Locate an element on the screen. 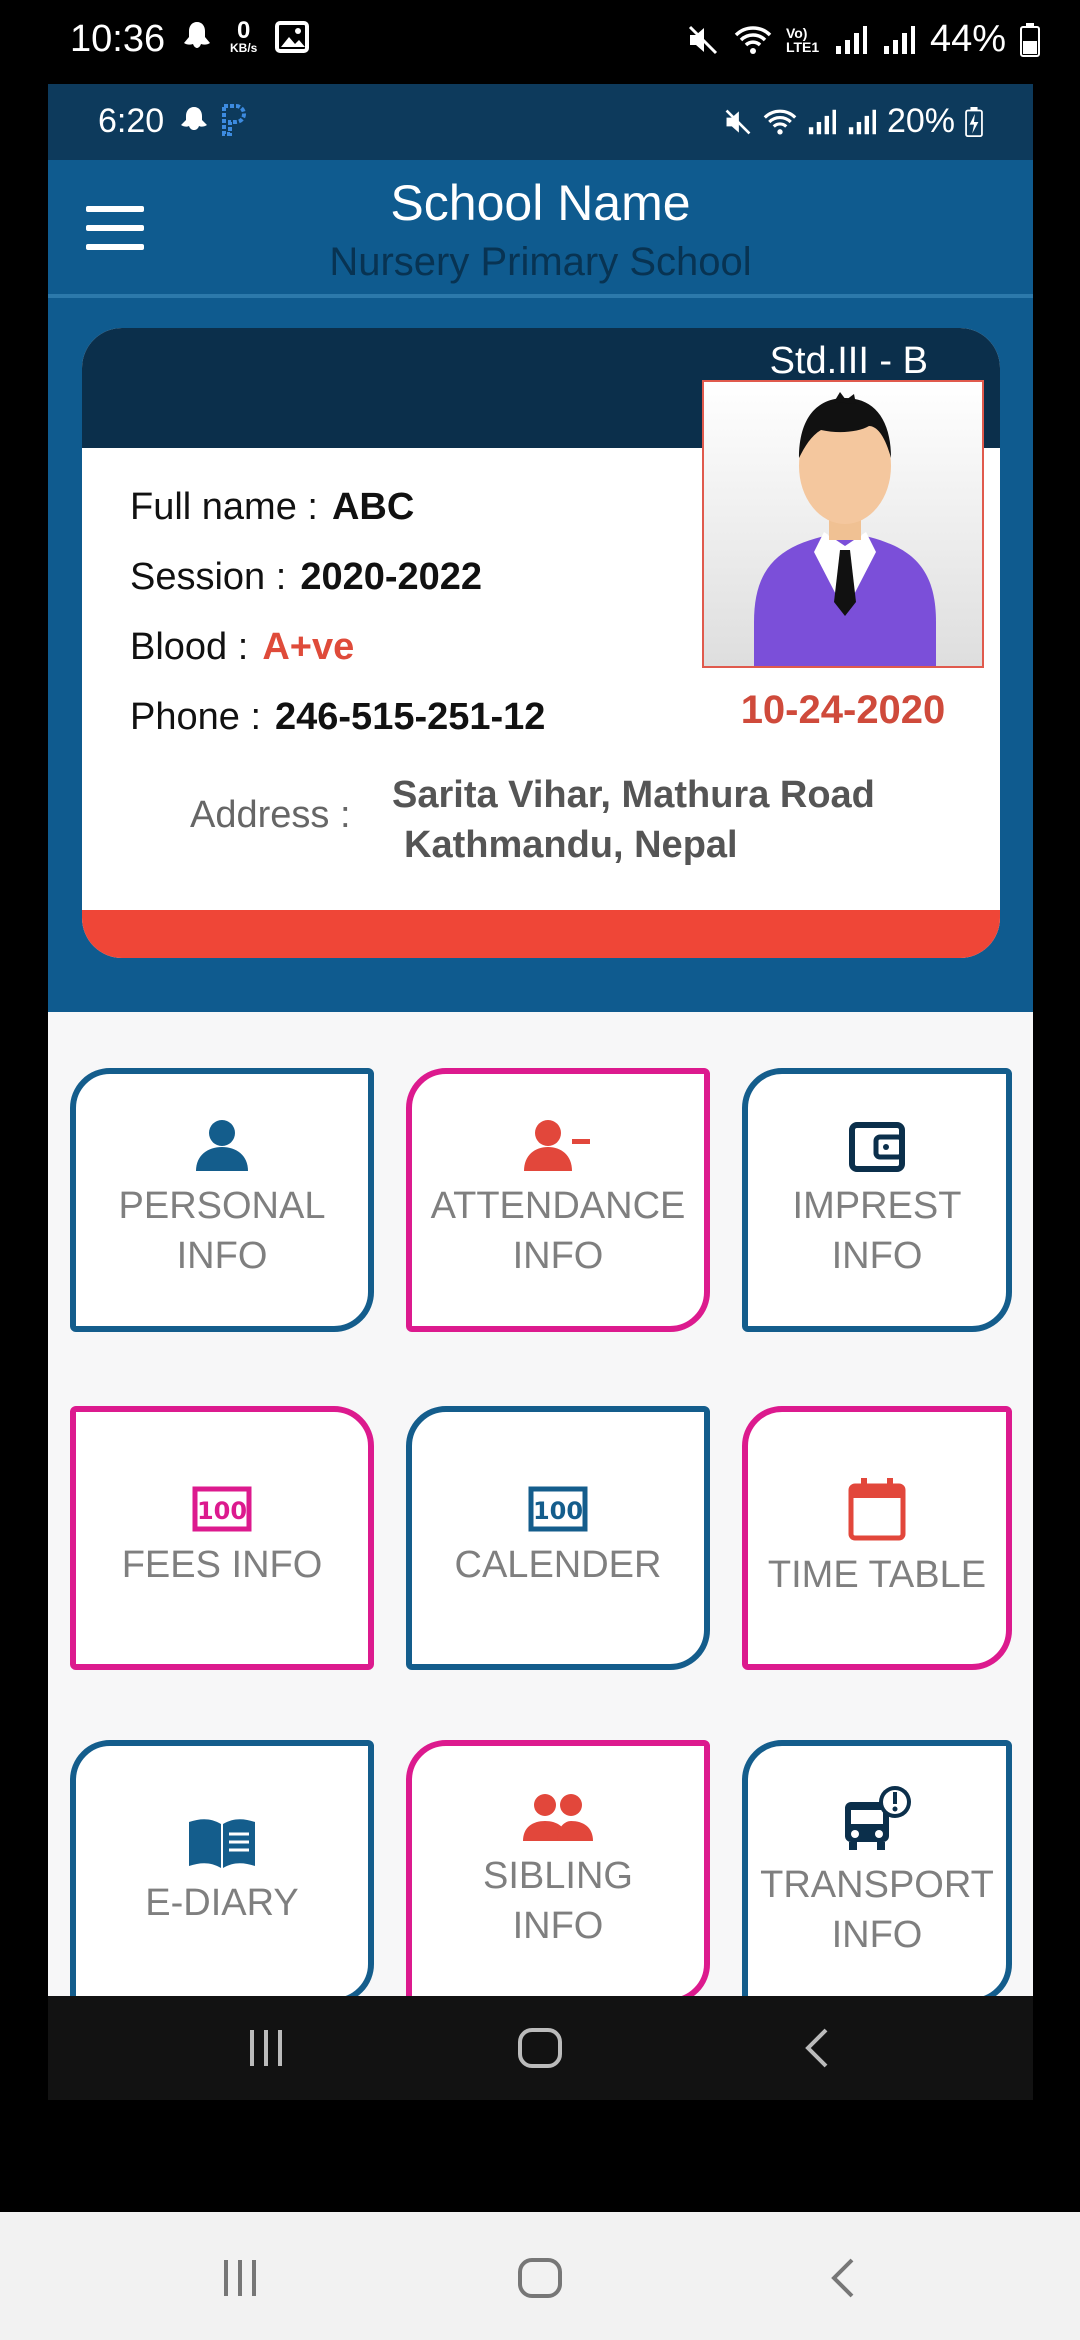 The width and height of the screenshot is (1080, 2340). app-nav-bar is located at coordinates (540, 2048).